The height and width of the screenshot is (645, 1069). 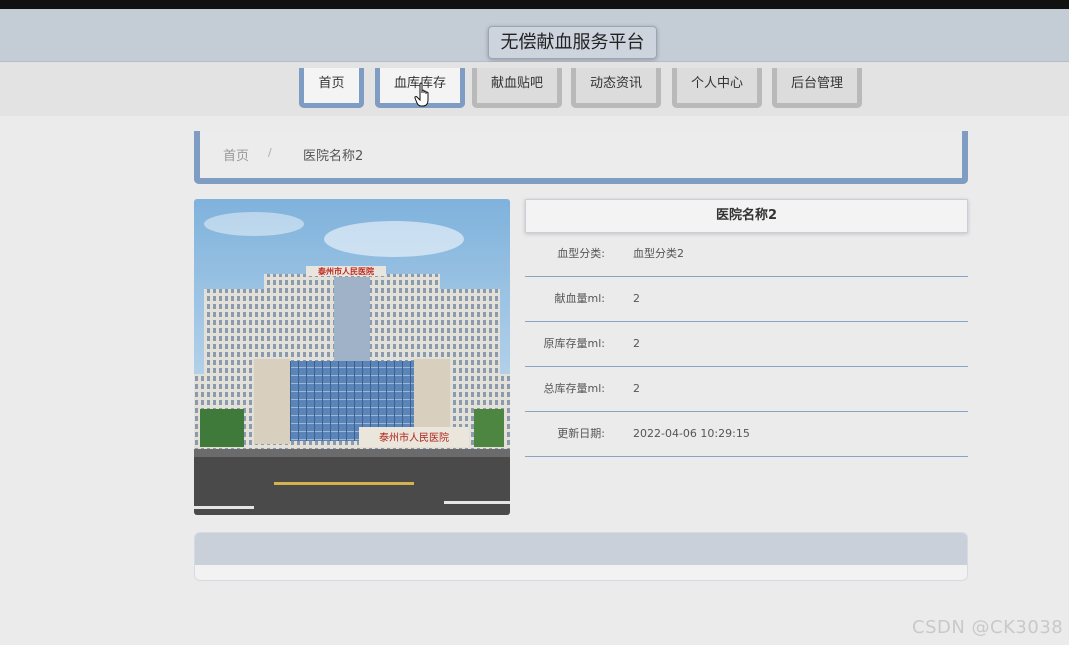 I want to click on content-footer-panel, so click(x=581, y=556).